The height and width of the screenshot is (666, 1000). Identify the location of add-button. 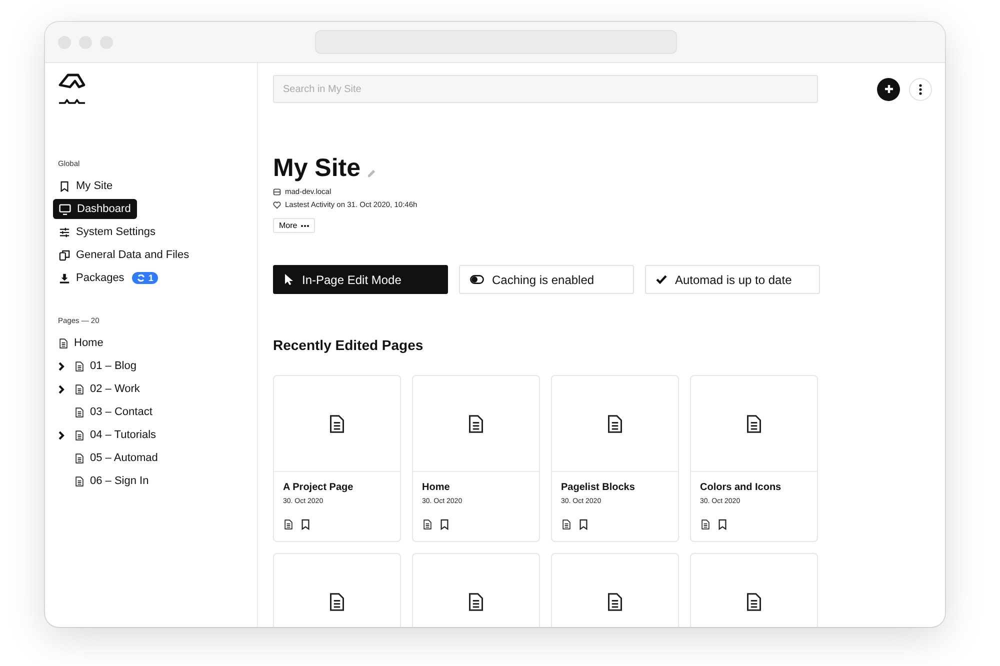
(888, 89).